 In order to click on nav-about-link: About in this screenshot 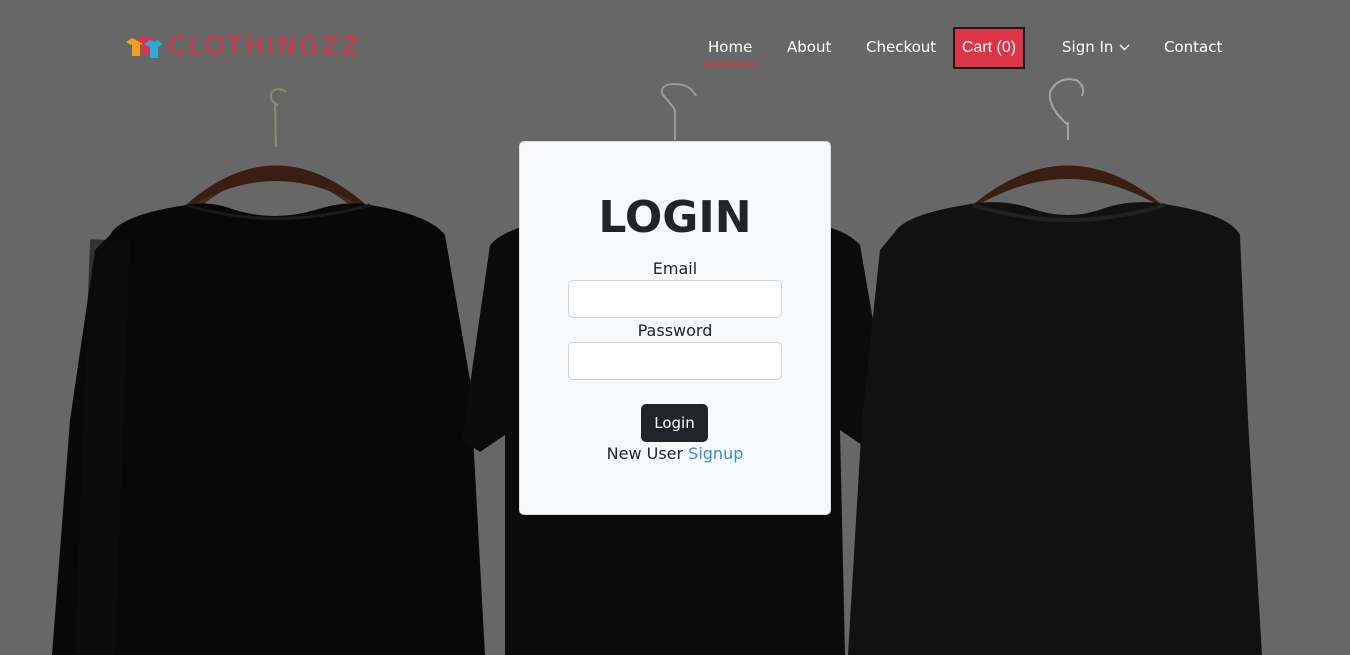, I will do `click(809, 47)`.